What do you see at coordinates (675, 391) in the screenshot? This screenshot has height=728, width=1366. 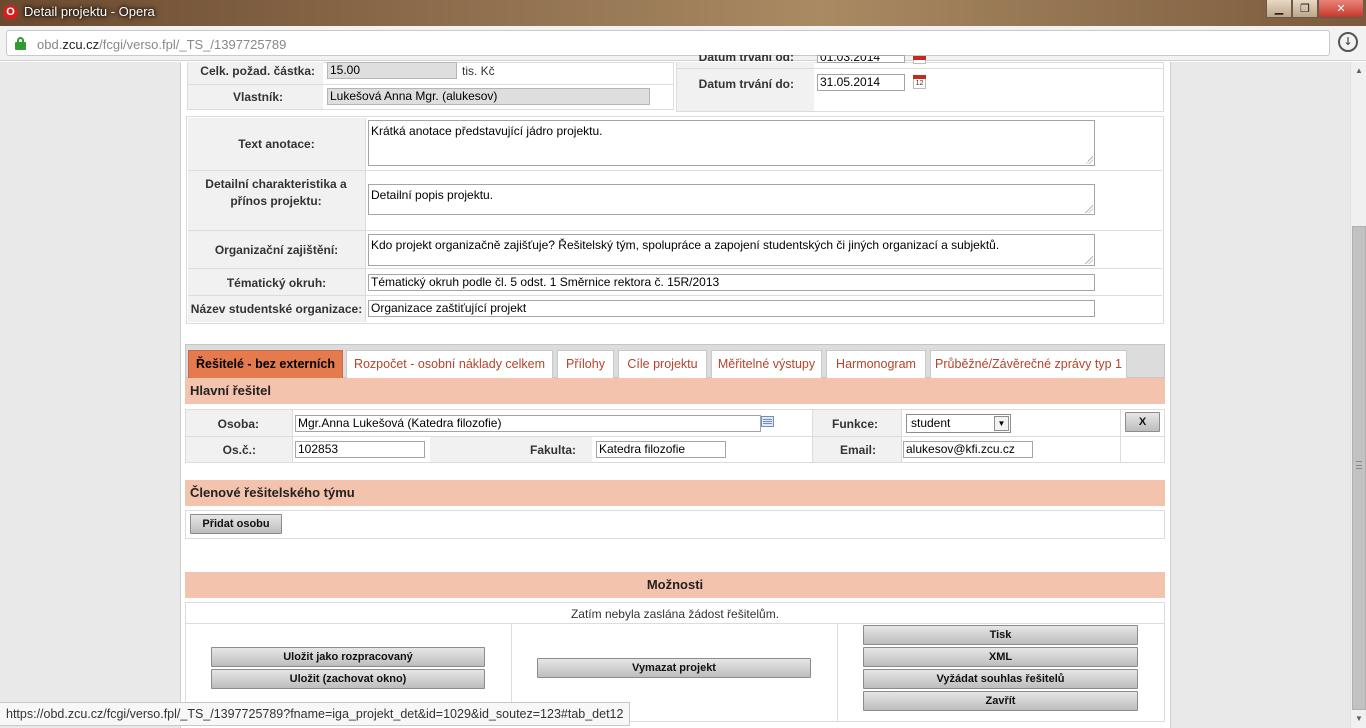 I see `main-researcher-heading: Hlavní řešitel` at bounding box center [675, 391].